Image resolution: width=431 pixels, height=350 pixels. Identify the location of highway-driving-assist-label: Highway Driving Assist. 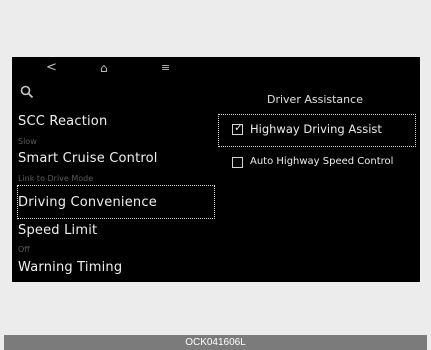
(316, 129).